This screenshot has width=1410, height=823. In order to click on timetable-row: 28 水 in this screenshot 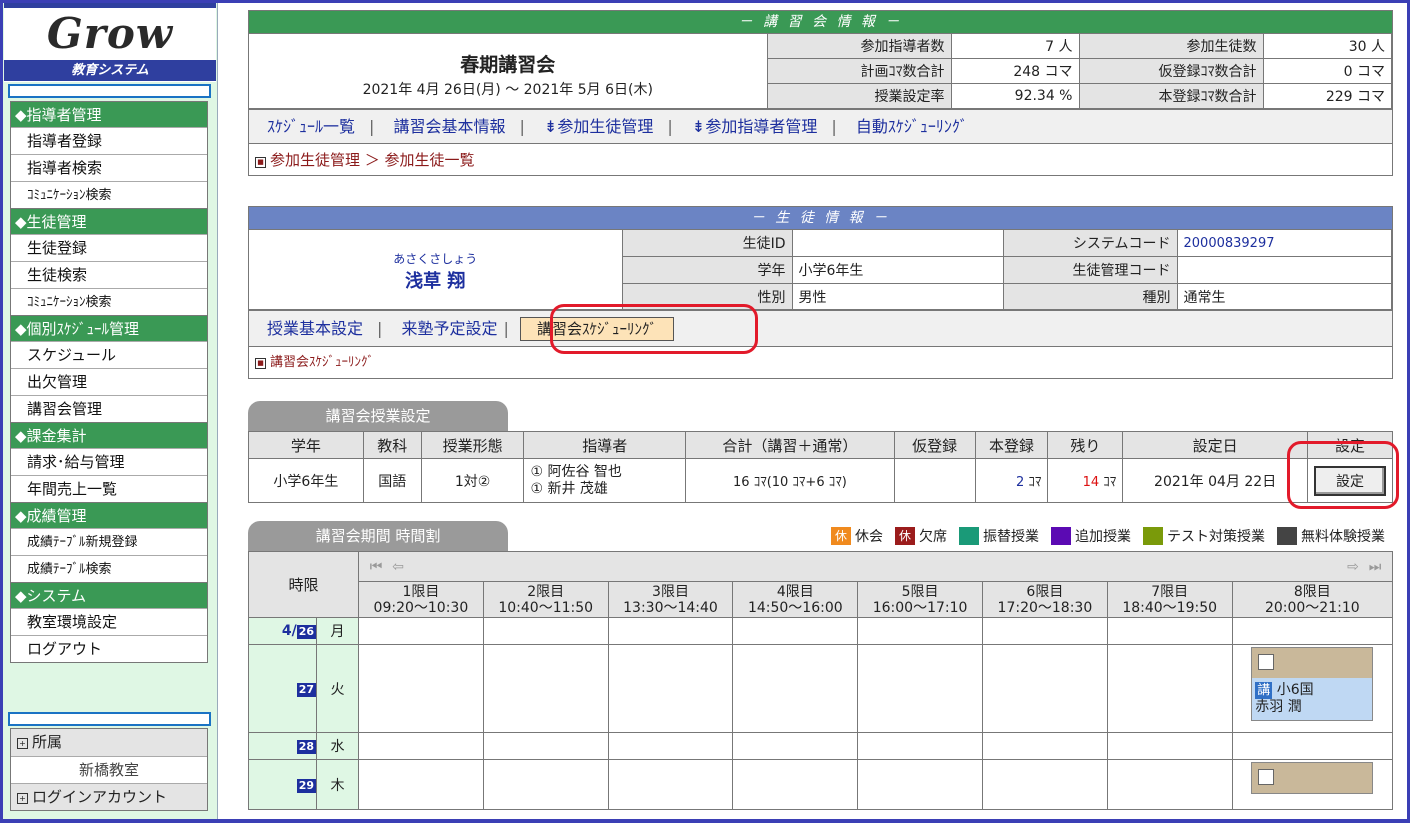, I will do `click(821, 746)`.